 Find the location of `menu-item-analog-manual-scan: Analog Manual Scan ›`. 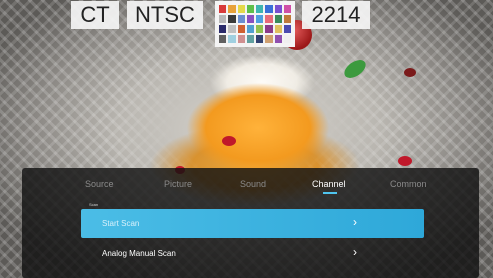

menu-item-analog-manual-scan: Analog Manual Scan › is located at coordinates (252, 253).